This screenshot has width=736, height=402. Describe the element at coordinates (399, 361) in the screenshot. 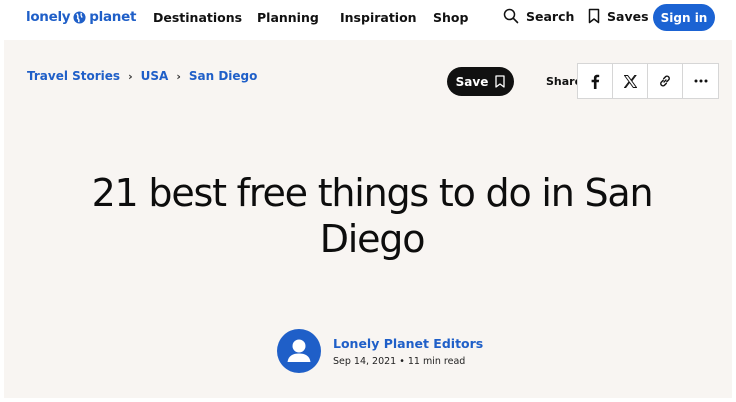

I see `article-meta: Sep 14, 2021 • 11 min read` at that location.